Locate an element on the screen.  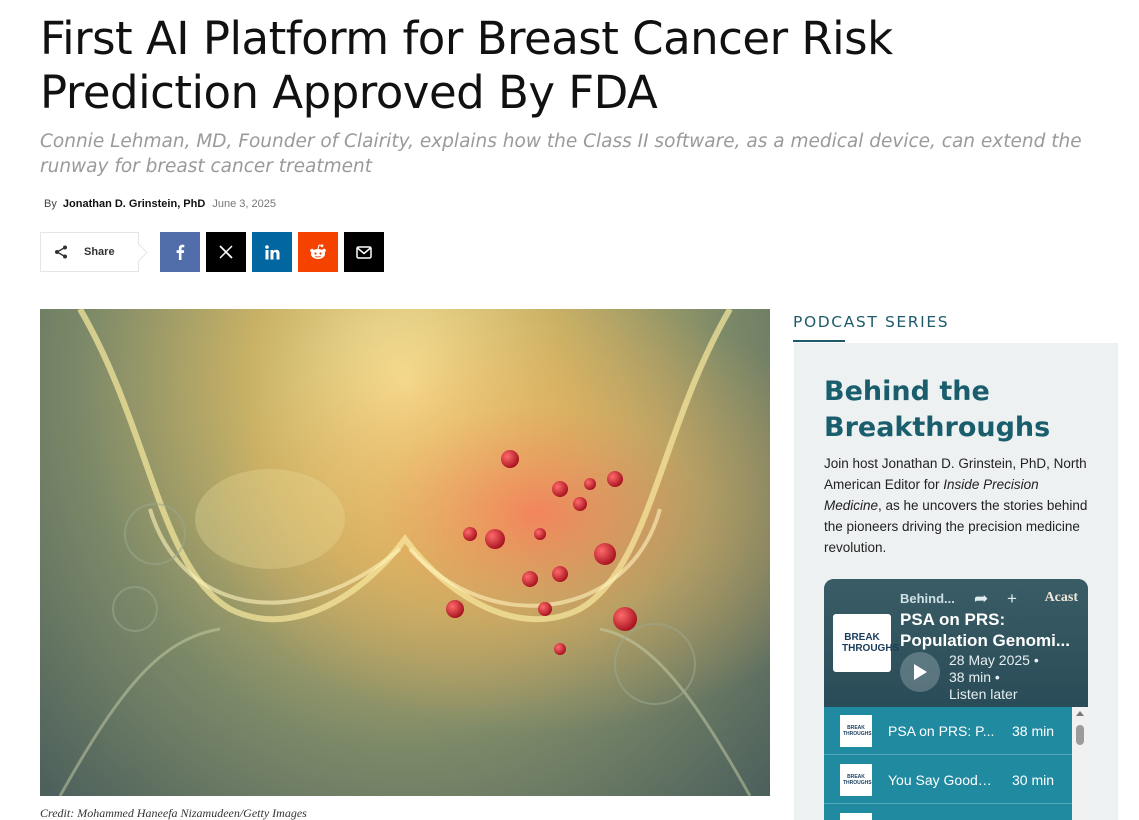
facebook-icon is located at coordinates (180, 252).